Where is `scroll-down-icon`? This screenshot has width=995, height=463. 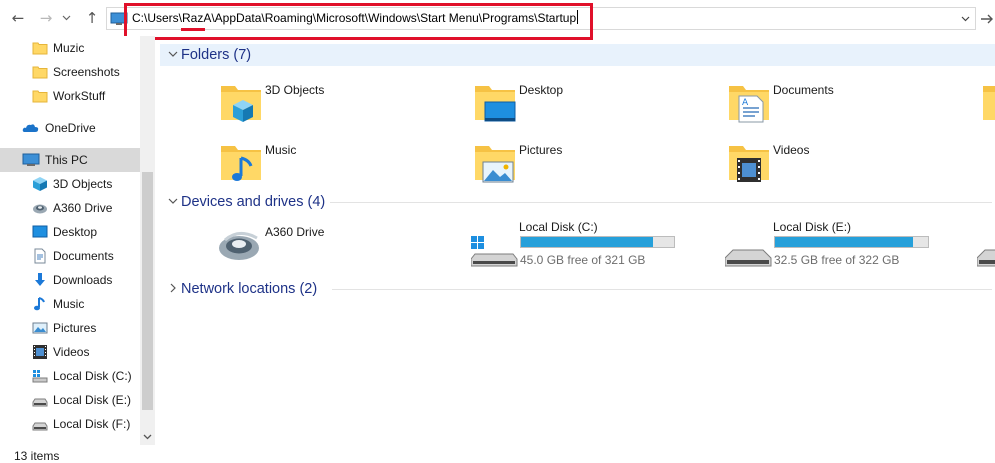 scroll-down-icon is located at coordinates (147, 437).